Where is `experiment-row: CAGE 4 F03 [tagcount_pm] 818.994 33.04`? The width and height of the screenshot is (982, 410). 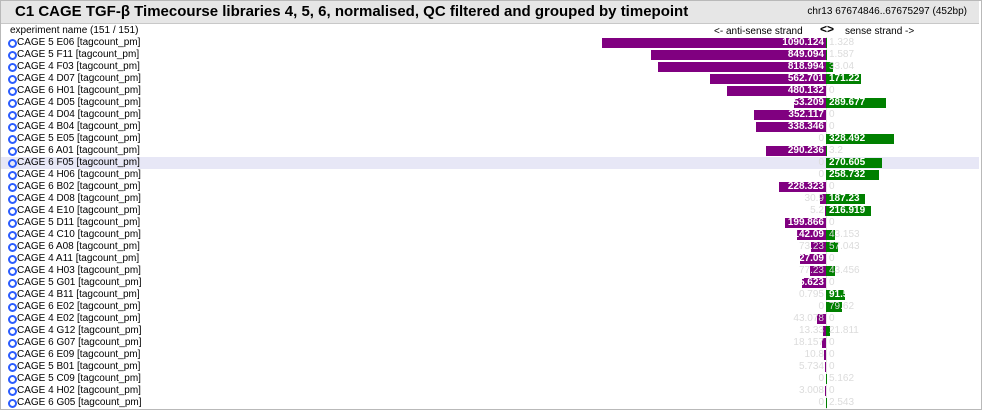
experiment-row: CAGE 4 F03 [tagcount_pm] 818.994 33.04 is located at coordinates (490, 67).